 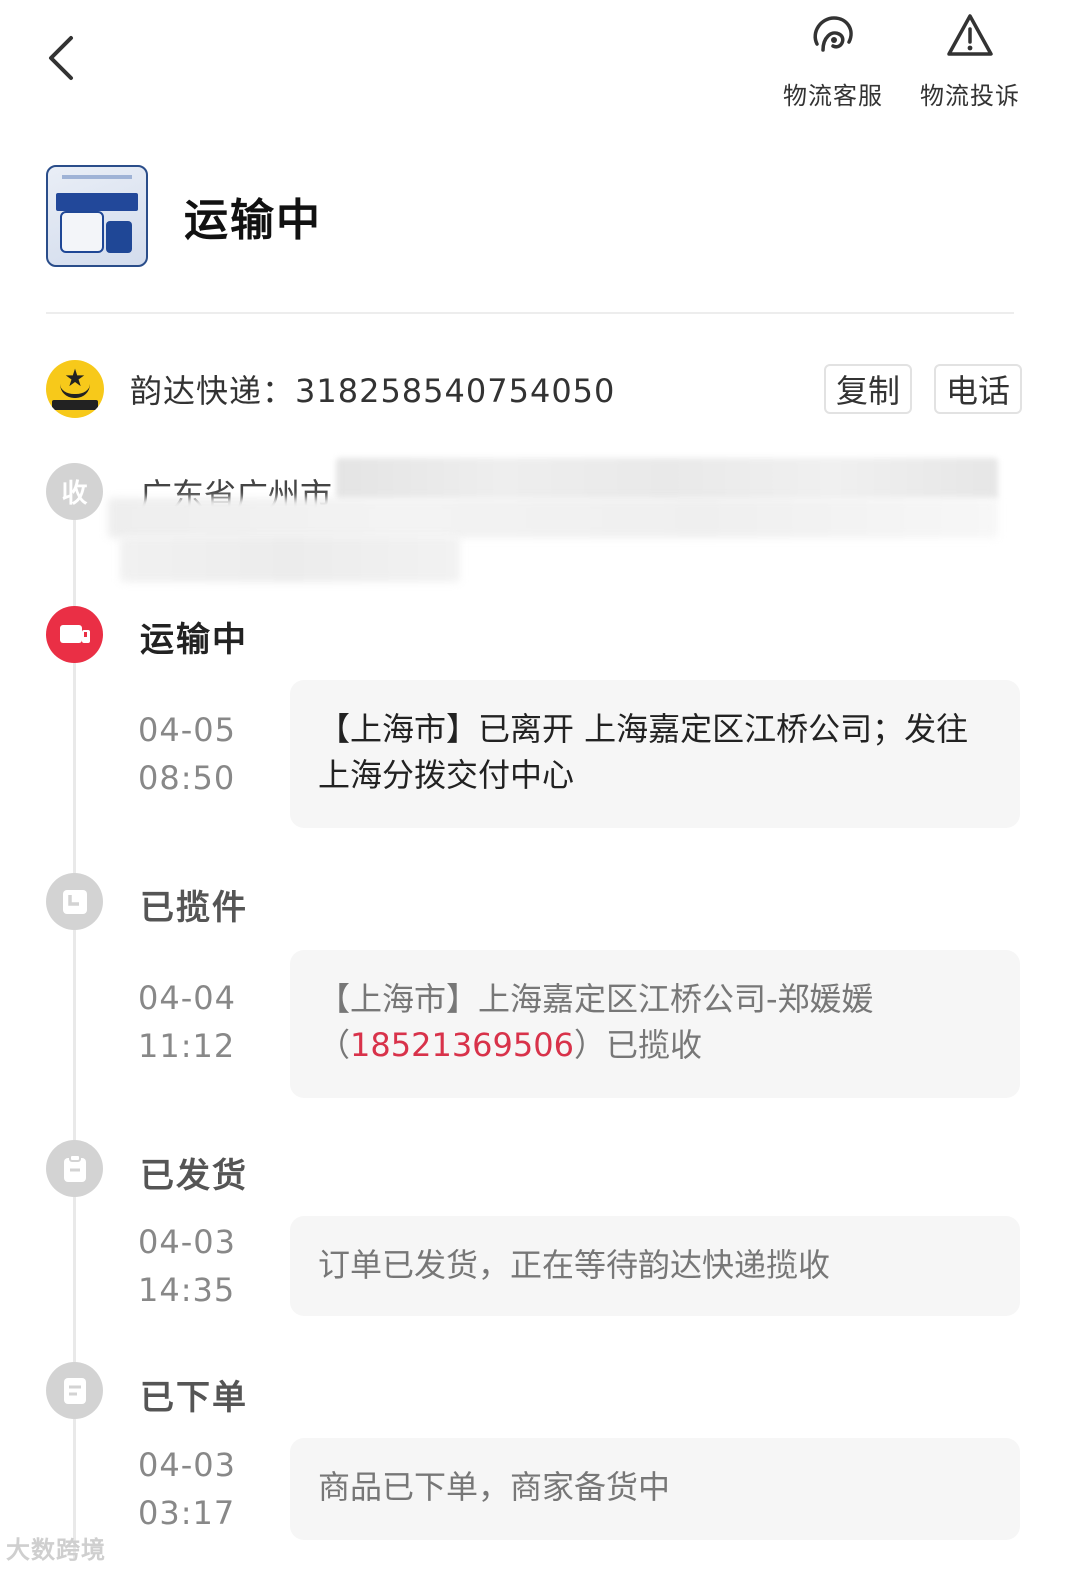 I want to click on in-transit-node, so click(x=74, y=634).